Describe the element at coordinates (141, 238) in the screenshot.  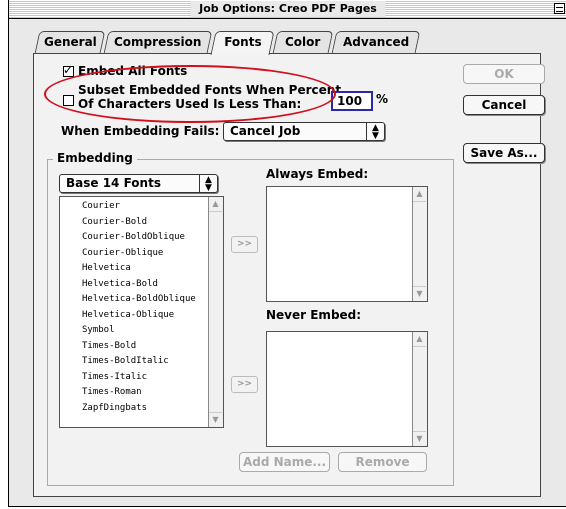
I see `font-list-item: Courier-BoldOblique` at that location.